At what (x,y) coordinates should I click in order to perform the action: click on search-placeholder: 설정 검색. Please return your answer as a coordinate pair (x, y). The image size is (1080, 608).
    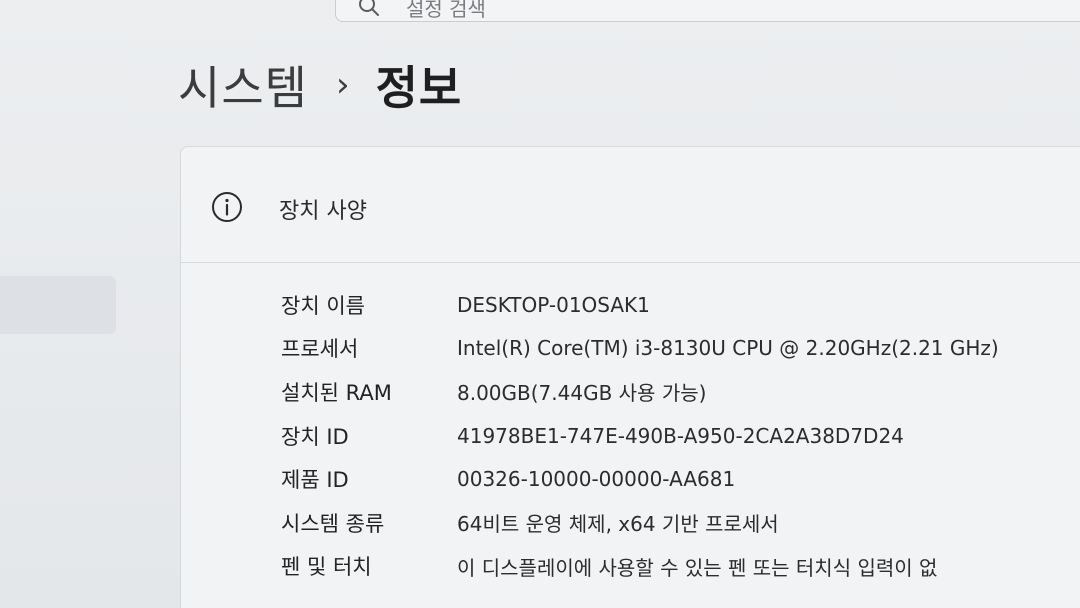
    Looking at the image, I should click on (446, 11).